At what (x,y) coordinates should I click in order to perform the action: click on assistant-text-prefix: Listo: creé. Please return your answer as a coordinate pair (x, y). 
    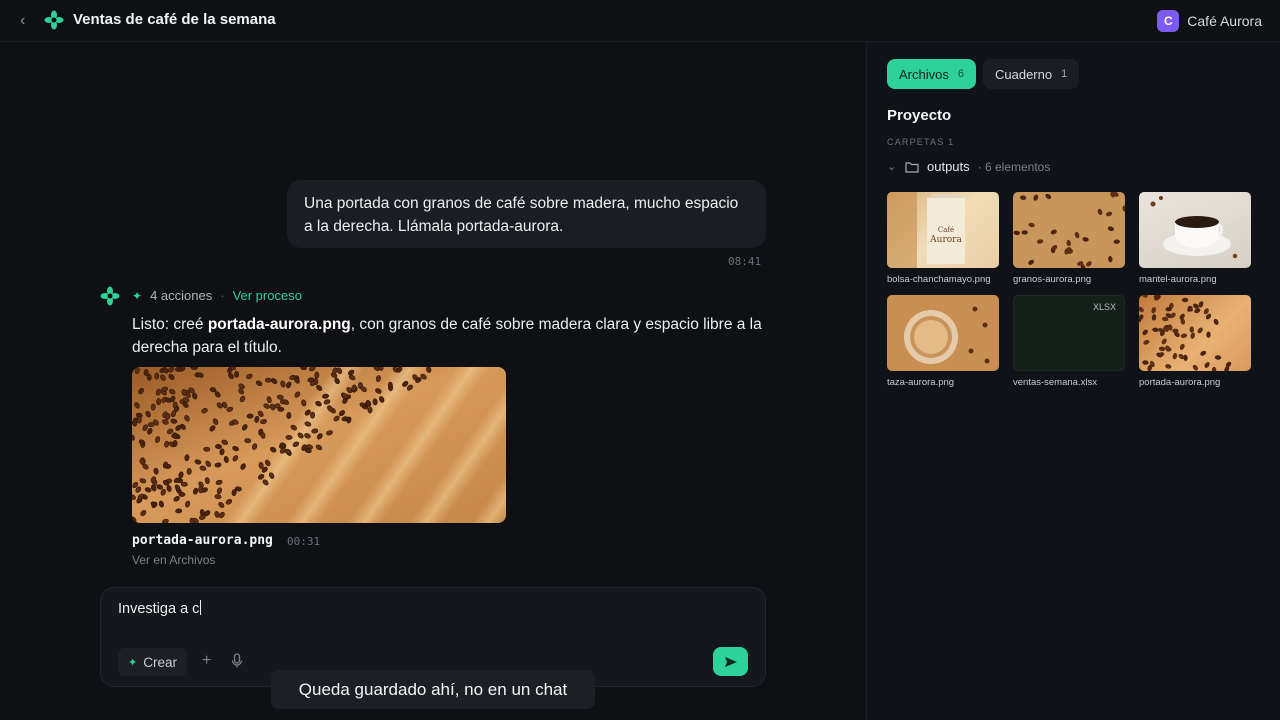
    Looking at the image, I should click on (170, 324).